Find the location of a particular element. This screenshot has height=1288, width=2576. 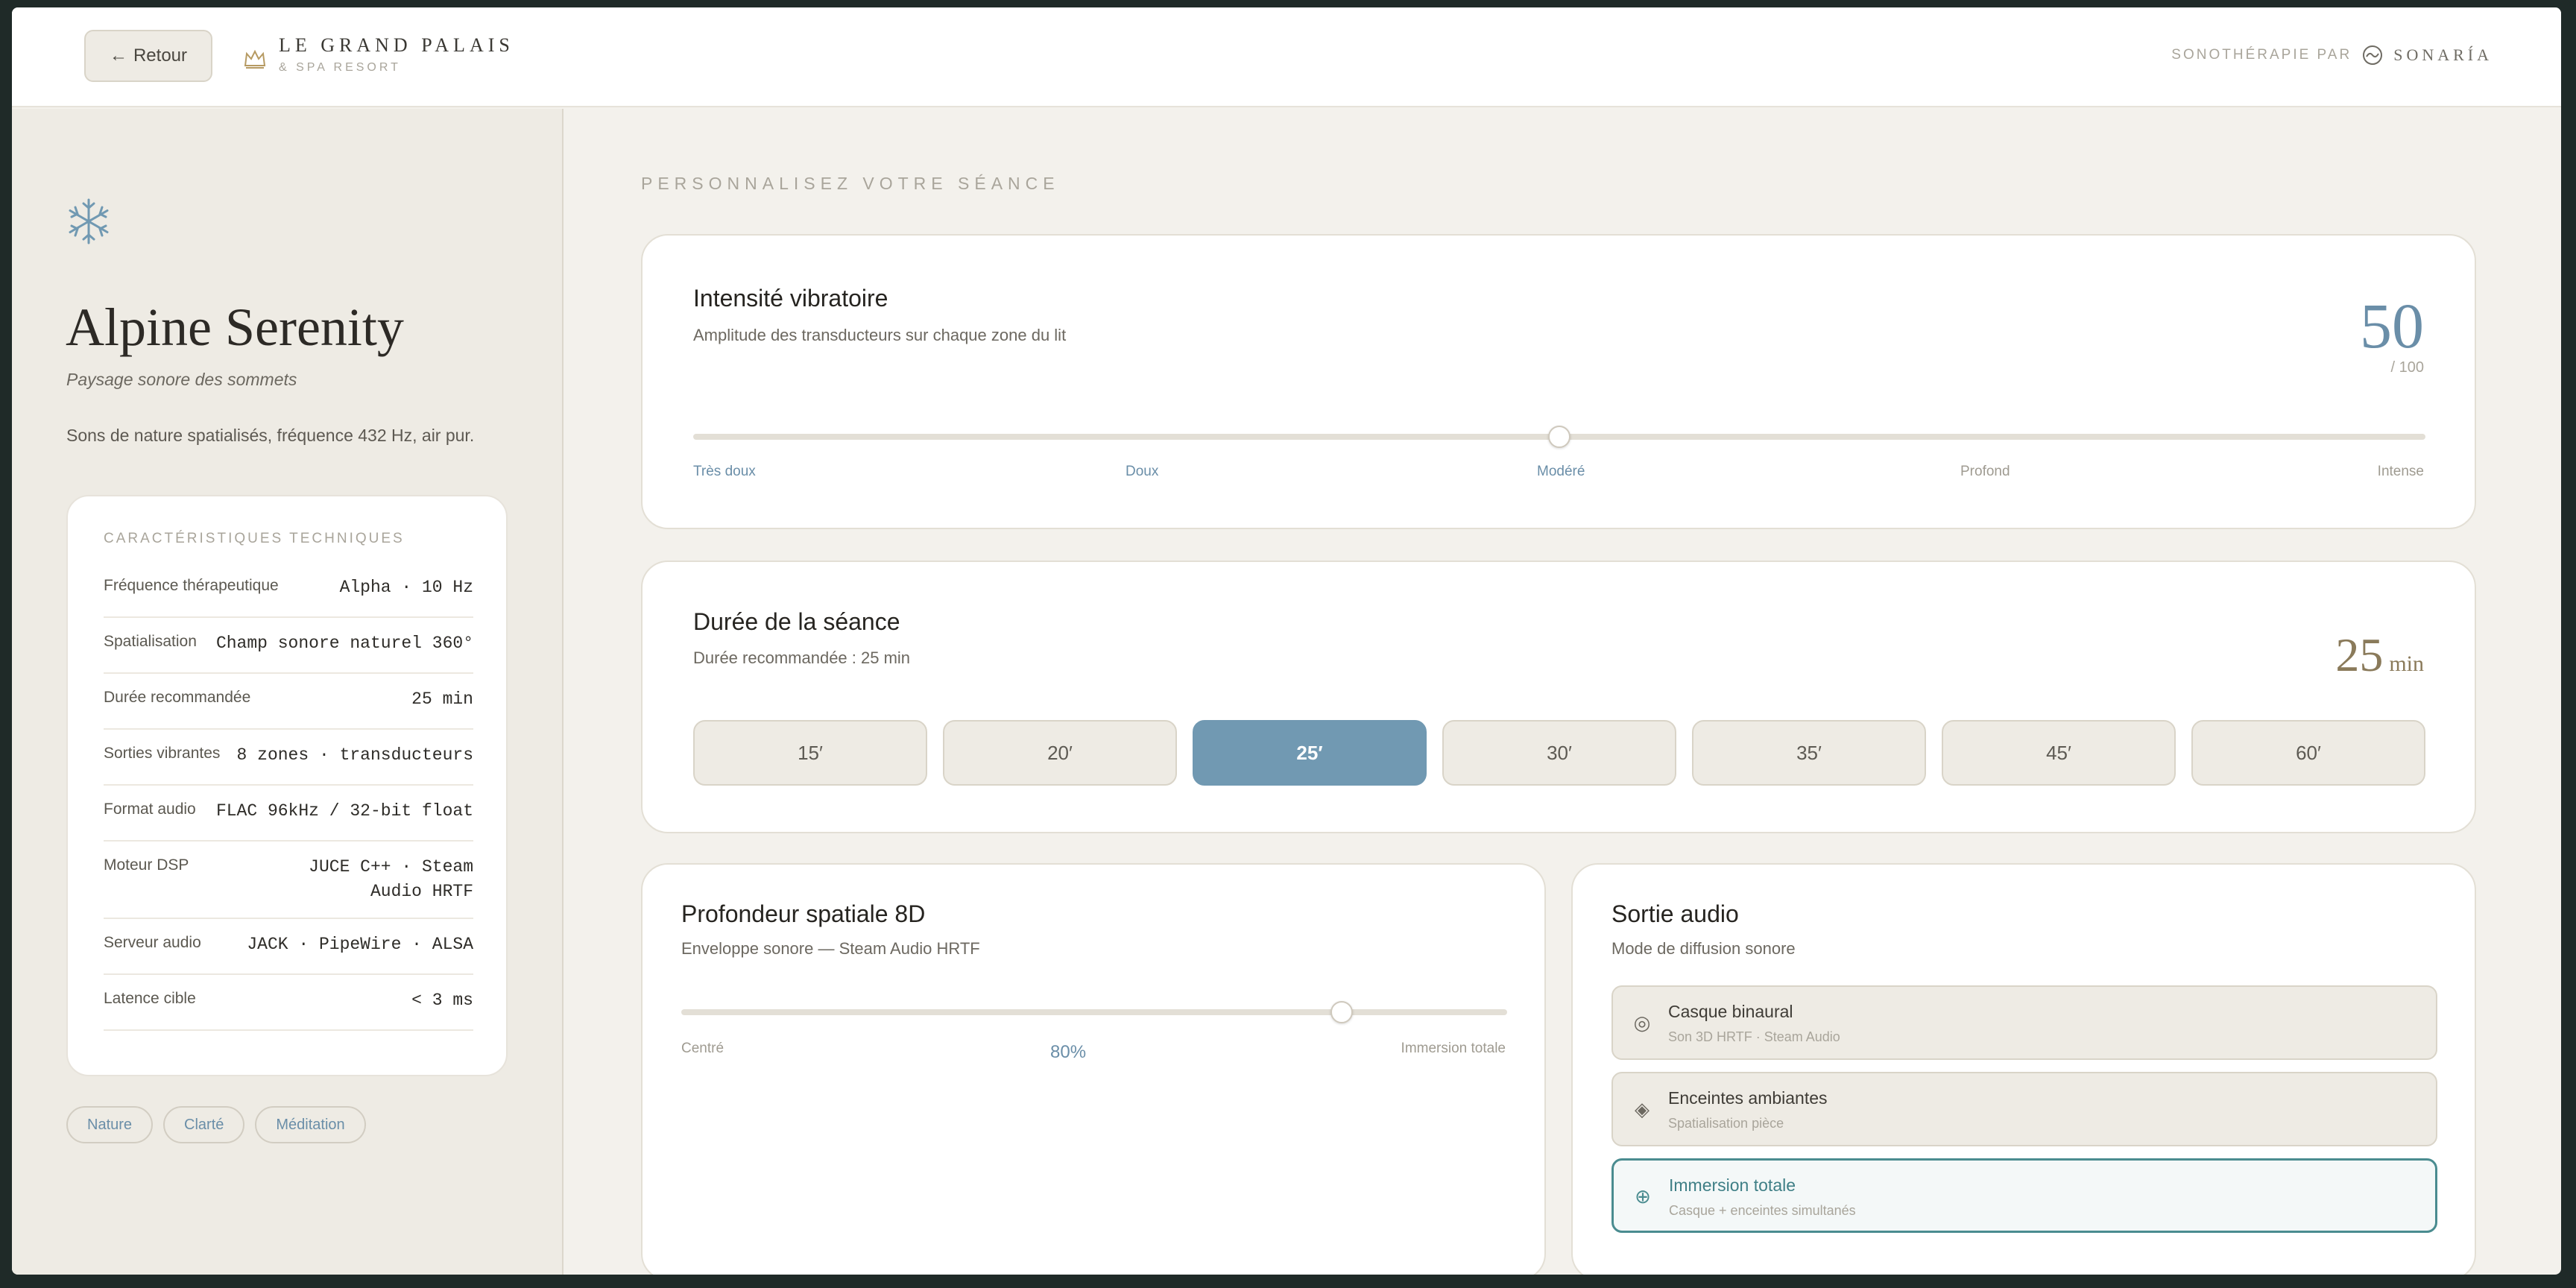

scale-label-modere: Modéré is located at coordinates (1561, 472).